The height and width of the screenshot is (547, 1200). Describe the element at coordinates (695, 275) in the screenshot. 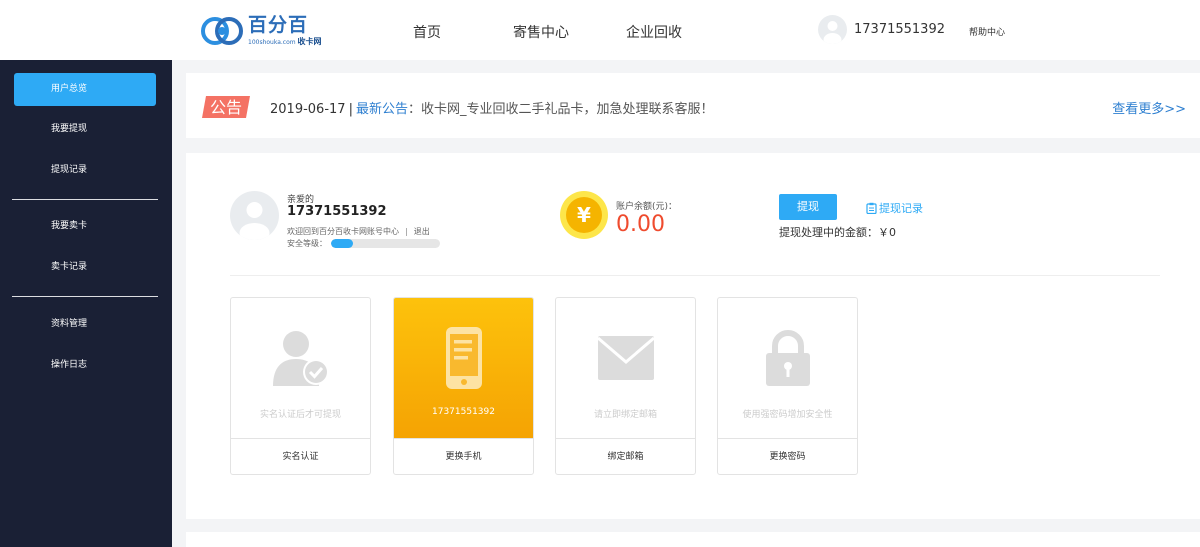

I see `divider` at that location.